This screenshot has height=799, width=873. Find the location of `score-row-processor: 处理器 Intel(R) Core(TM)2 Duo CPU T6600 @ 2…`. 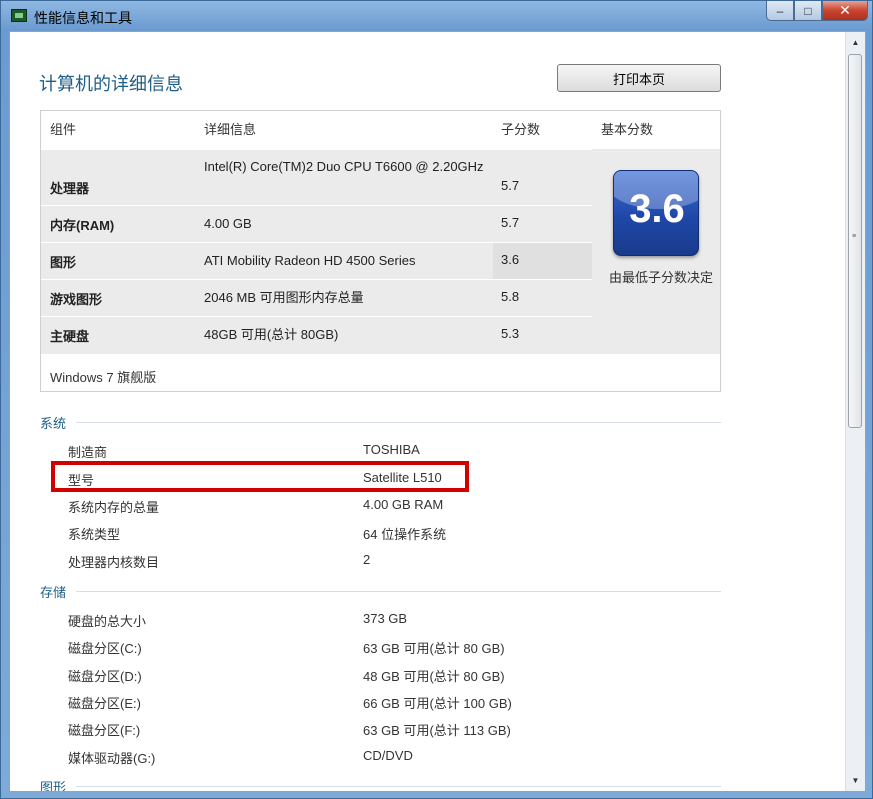

score-row-processor: 处理器 Intel(R) Core(TM)2 Duo CPU T6600 @ 2… is located at coordinates (316, 177).